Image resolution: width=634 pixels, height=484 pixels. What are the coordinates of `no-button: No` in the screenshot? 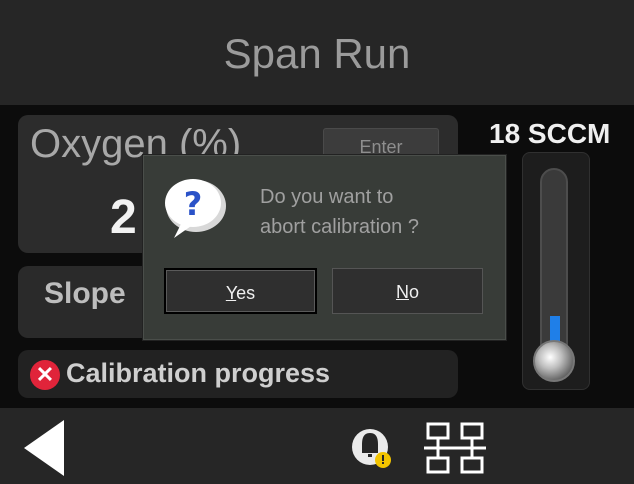 It's located at (407, 291).